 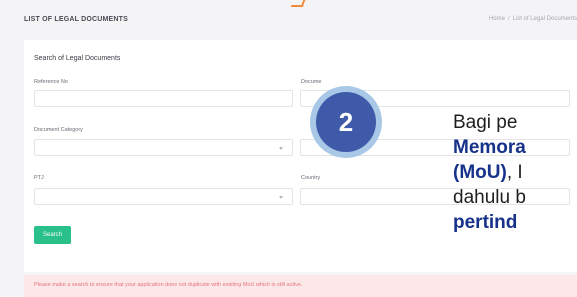 I want to click on document-category-select, so click(x=163, y=147).